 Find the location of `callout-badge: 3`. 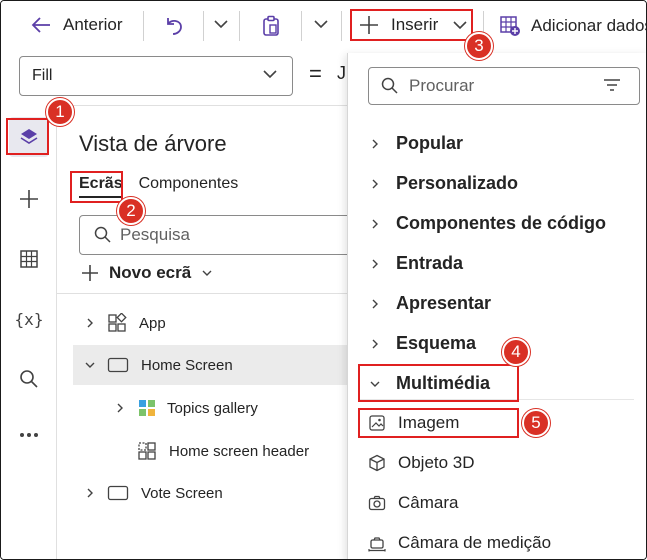

callout-badge: 3 is located at coordinates (479, 46).